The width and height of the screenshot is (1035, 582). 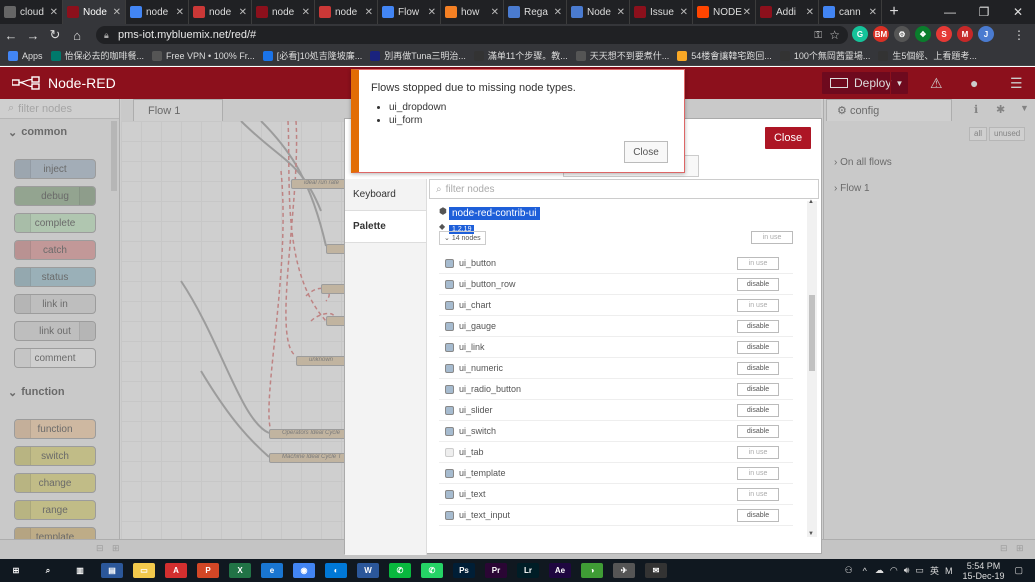 What do you see at coordinates (272, 570) in the screenshot?
I see `taskbar-app-icon: e` at bounding box center [272, 570].